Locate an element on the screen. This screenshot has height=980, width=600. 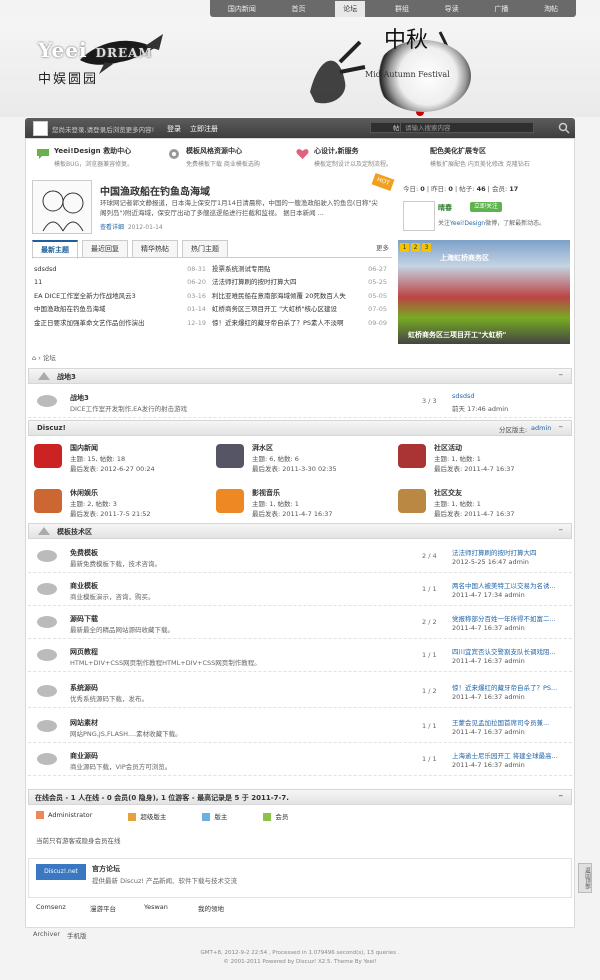
tab-divider is located at coordinates (212, 257).